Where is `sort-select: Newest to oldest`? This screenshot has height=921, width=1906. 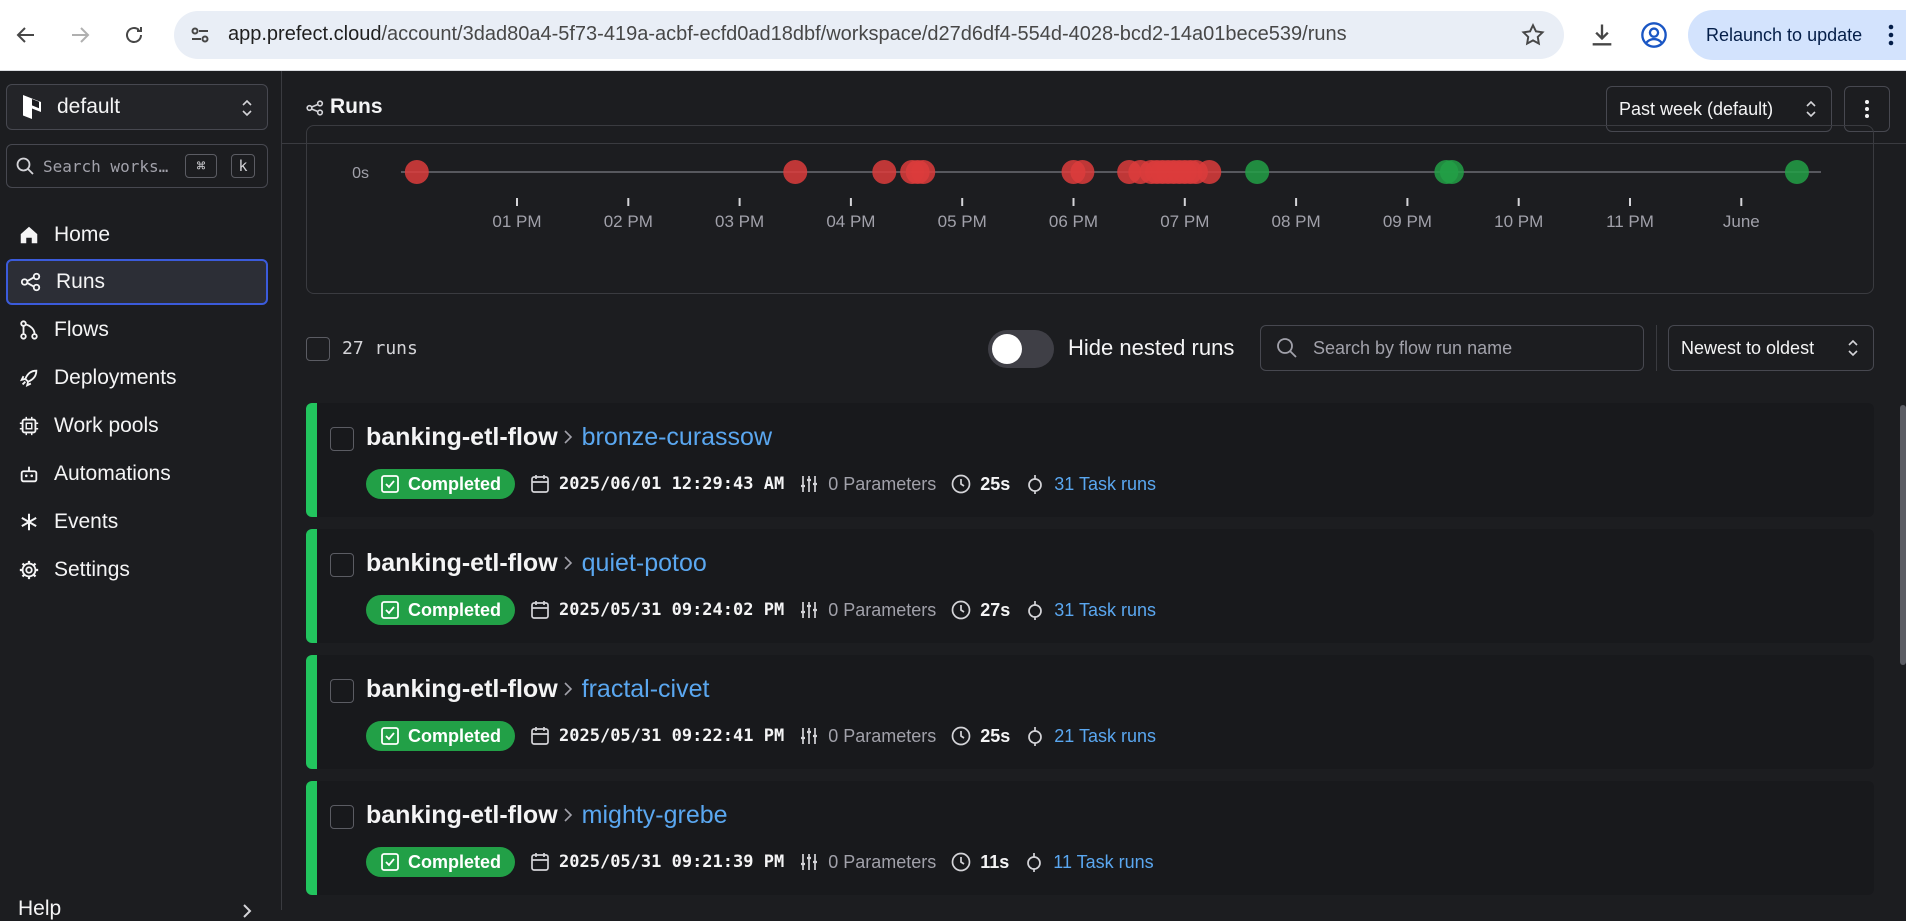
sort-select: Newest to oldest is located at coordinates (1771, 348).